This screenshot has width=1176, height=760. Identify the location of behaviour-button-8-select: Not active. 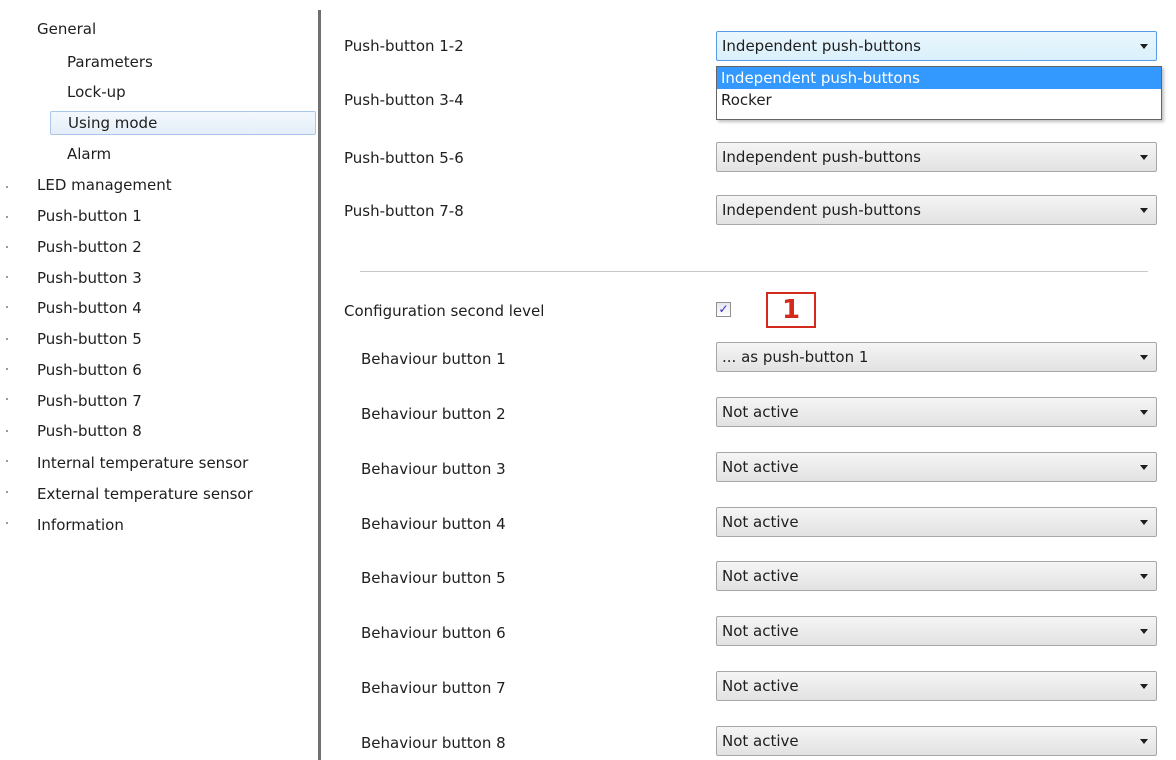
(936, 741).